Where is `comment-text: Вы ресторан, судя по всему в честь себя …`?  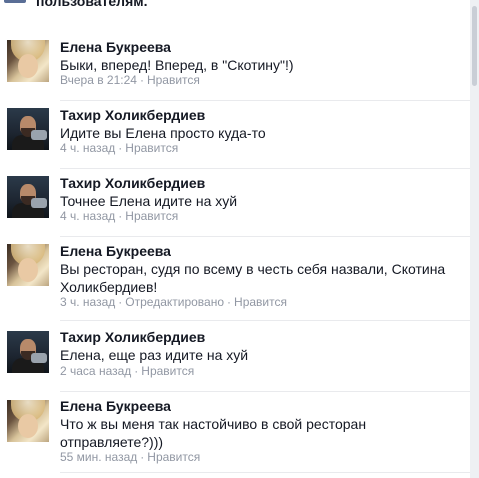
comment-text: Вы ресторан, судя по всему в честь себя … is located at coordinates (253, 278).